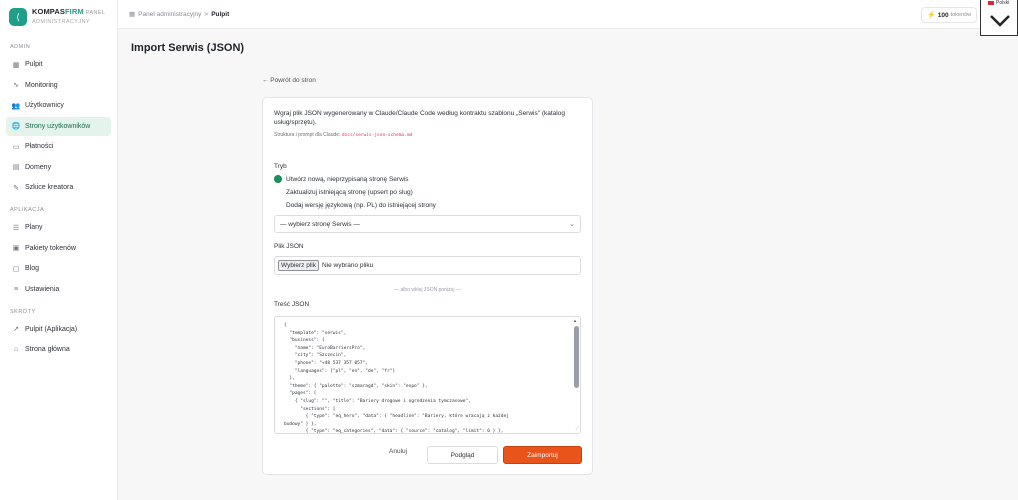 This screenshot has height=500, width=1018. What do you see at coordinates (41, 85) in the screenshot?
I see `sidebar-item-label: Monitoring` at bounding box center [41, 85].